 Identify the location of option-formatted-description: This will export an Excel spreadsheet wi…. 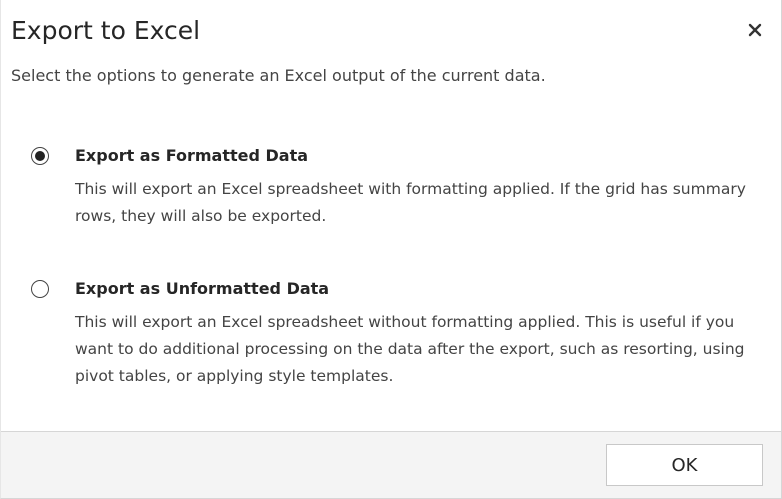
(410, 202).